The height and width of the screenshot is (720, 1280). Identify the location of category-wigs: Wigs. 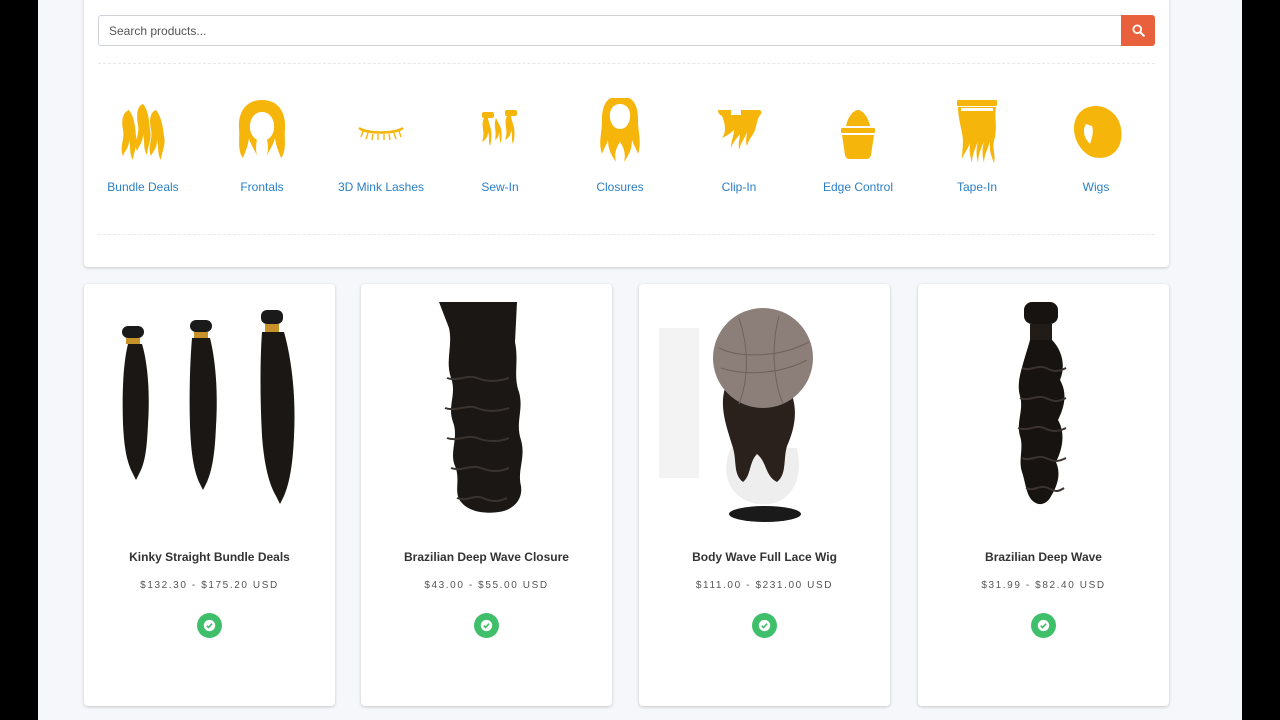
(1096, 150).